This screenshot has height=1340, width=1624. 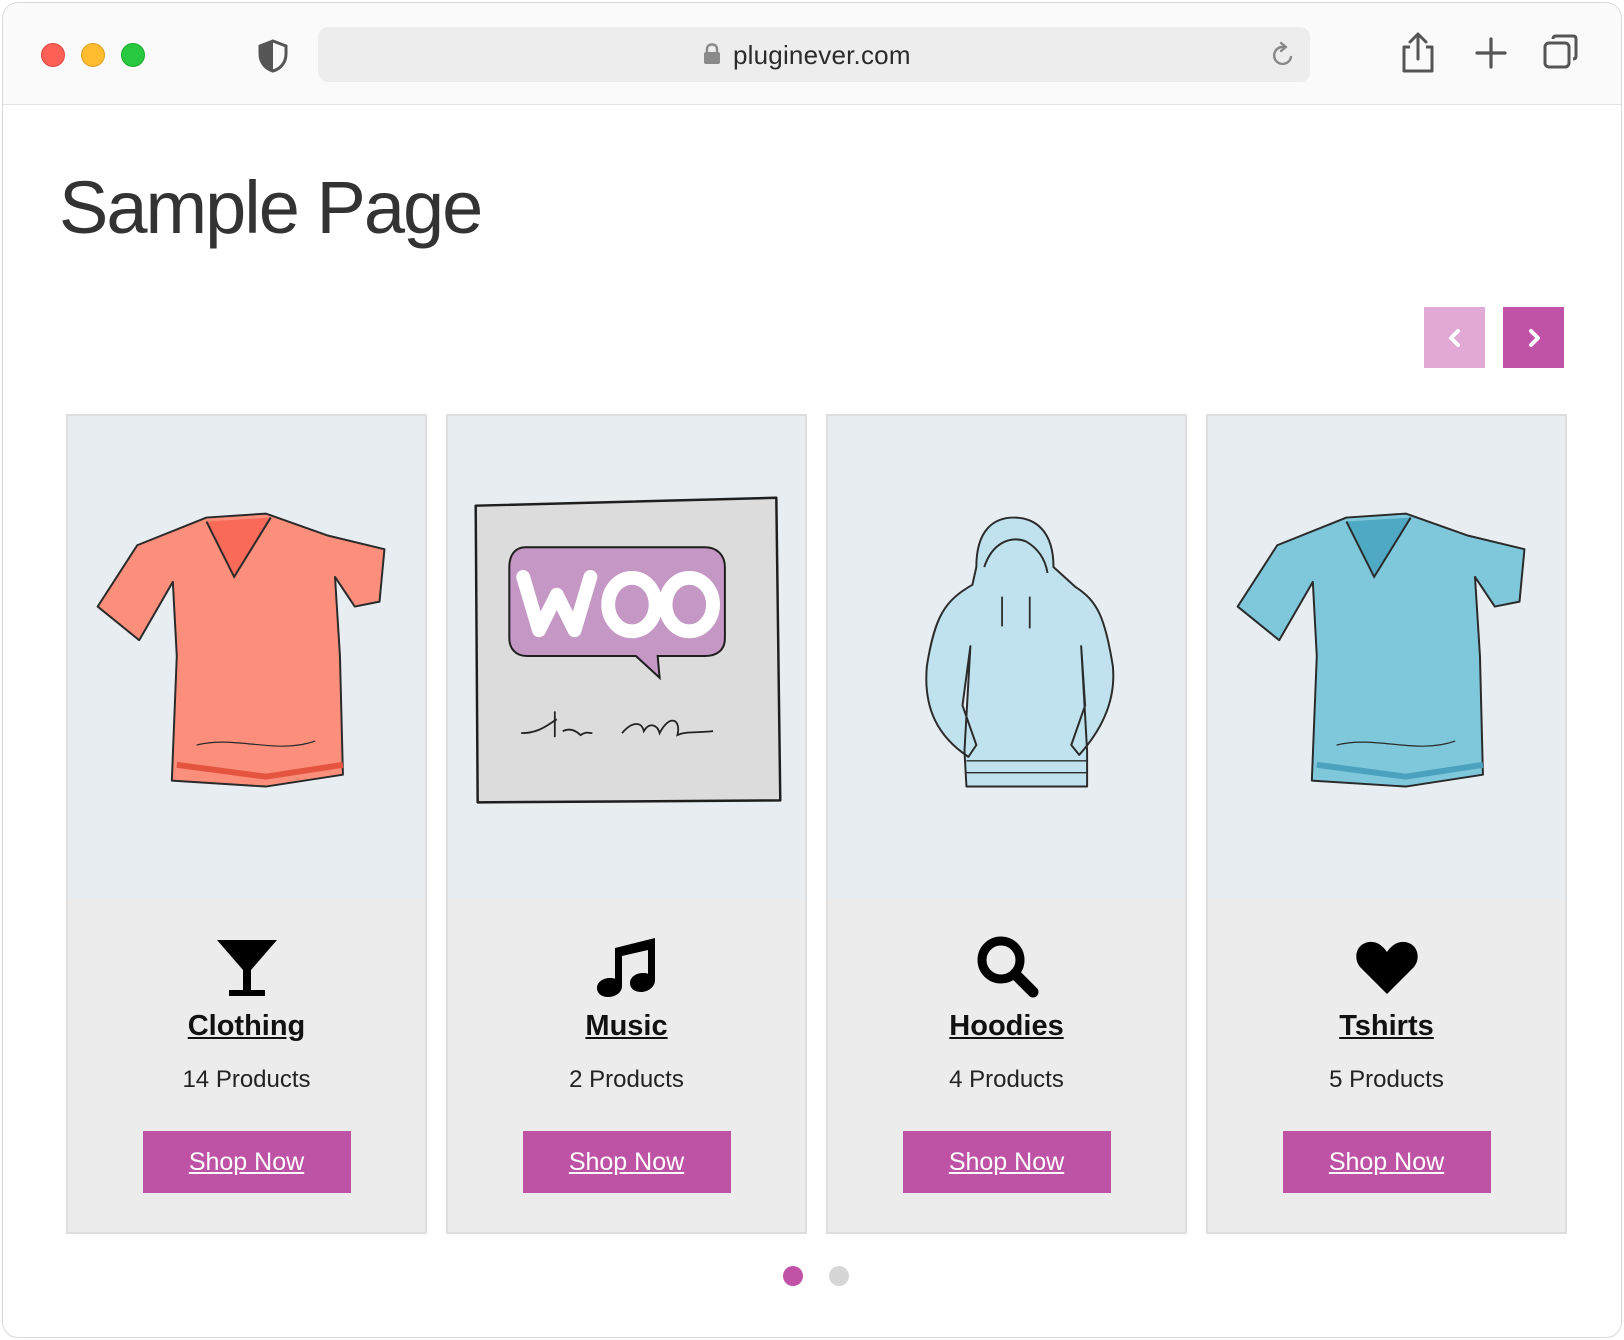 What do you see at coordinates (1418, 53) in the screenshot?
I see `share-icon` at bounding box center [1418, 53].